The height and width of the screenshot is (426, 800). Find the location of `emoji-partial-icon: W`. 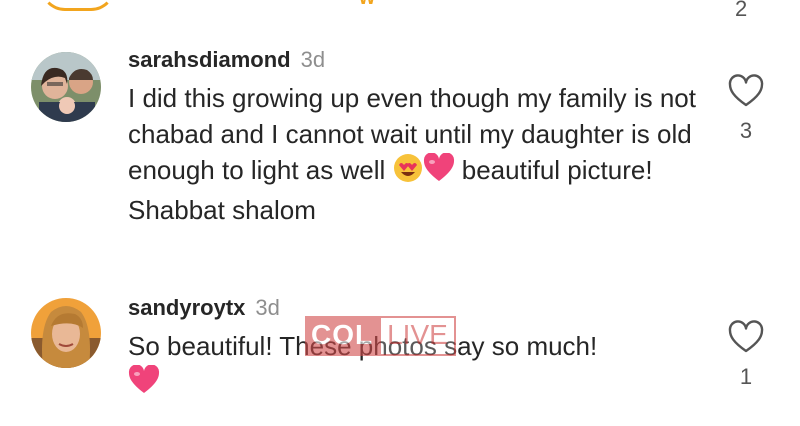

emoji-partial-icon: W is located at coordinates (367, 3).